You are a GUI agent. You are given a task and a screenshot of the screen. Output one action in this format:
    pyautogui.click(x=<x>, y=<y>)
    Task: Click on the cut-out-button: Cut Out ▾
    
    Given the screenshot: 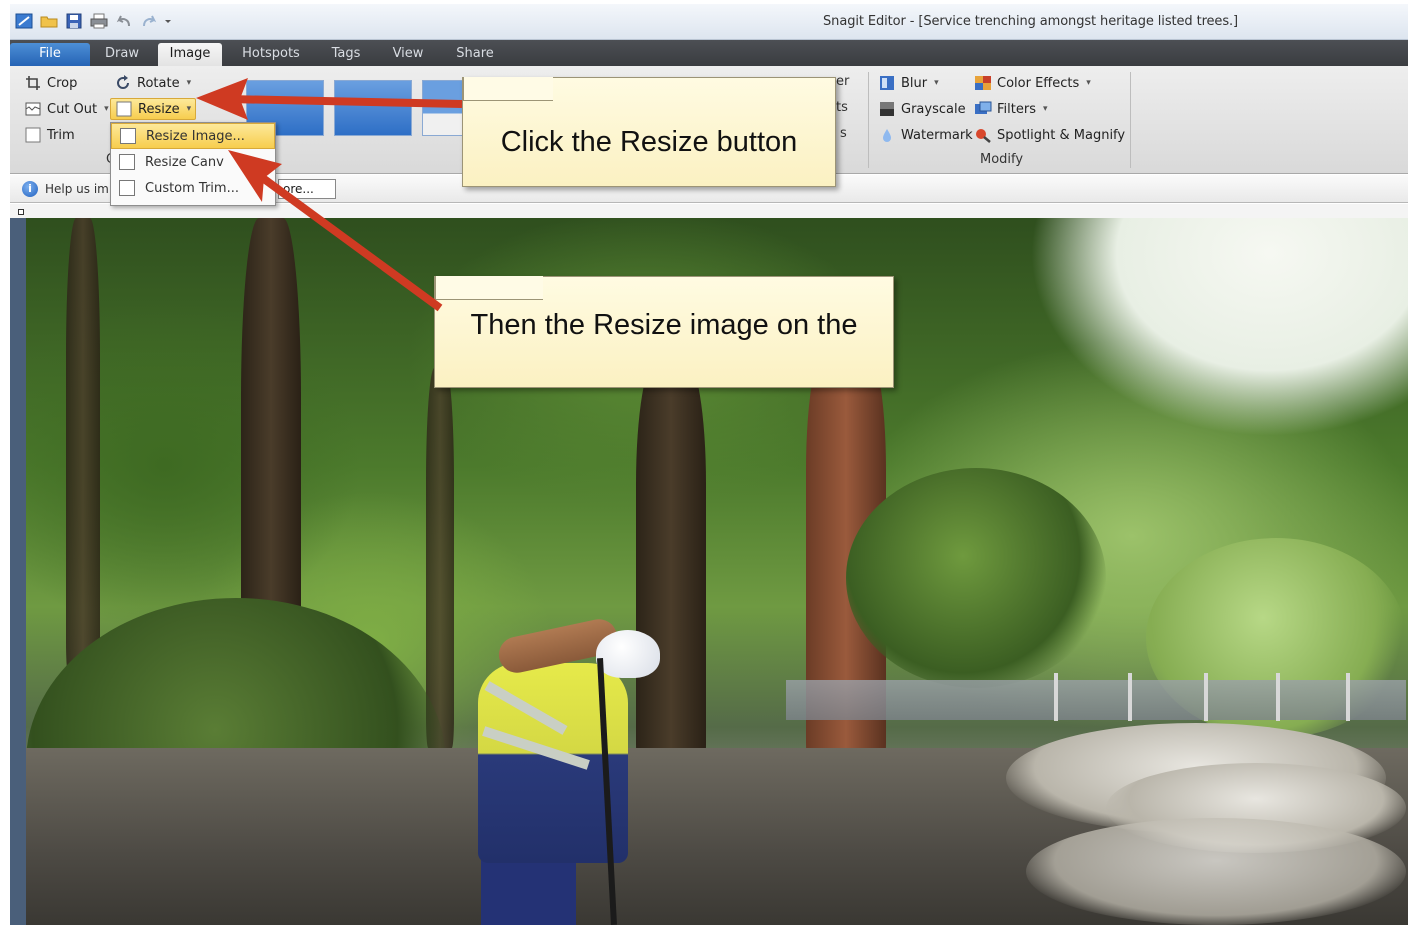 What is the action you would take?
    pyautogui.click(x=66, y=109)
    